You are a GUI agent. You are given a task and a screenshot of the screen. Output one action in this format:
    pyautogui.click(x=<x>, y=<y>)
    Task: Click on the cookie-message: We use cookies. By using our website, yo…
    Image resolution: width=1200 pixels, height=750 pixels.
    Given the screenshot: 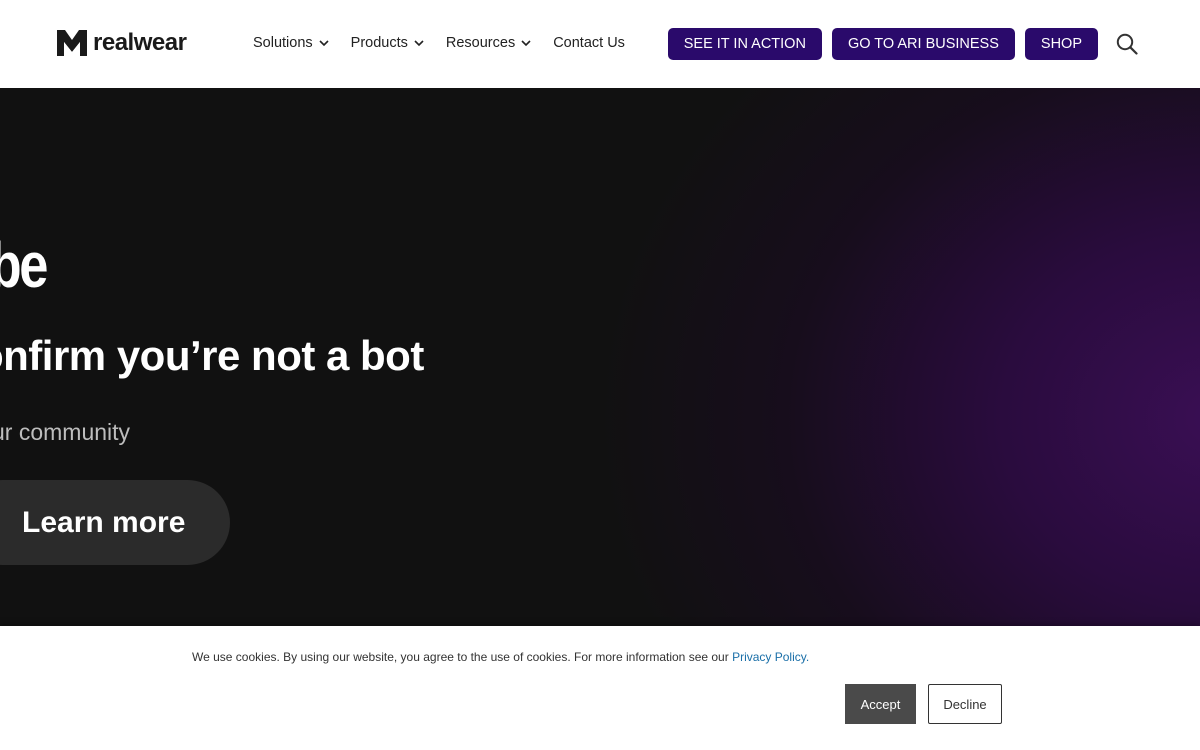 What is the action you would take?
    pyautogui.click(x=500, y=657)
    